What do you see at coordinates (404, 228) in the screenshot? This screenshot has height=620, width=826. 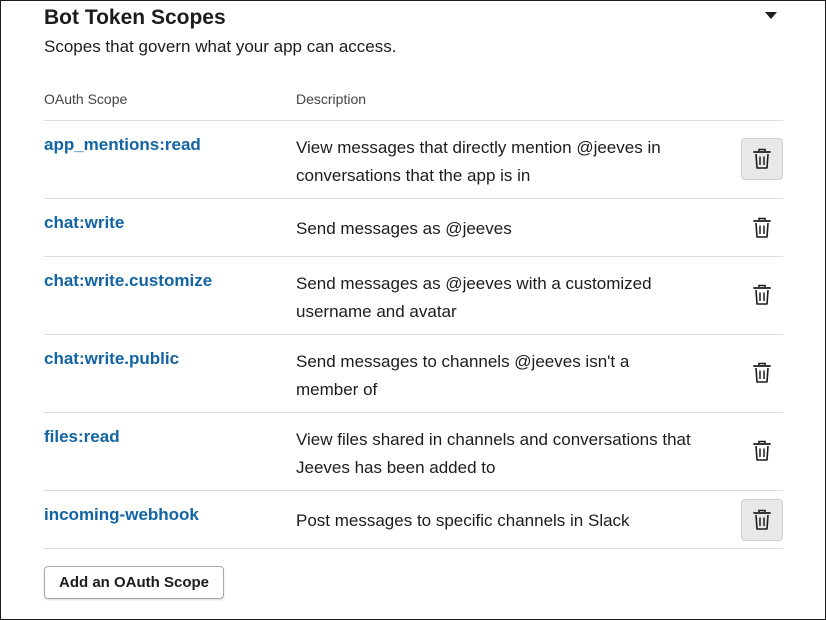 I see `scope-description: Send messages as @jeeves` at bounding box center [404, 228].